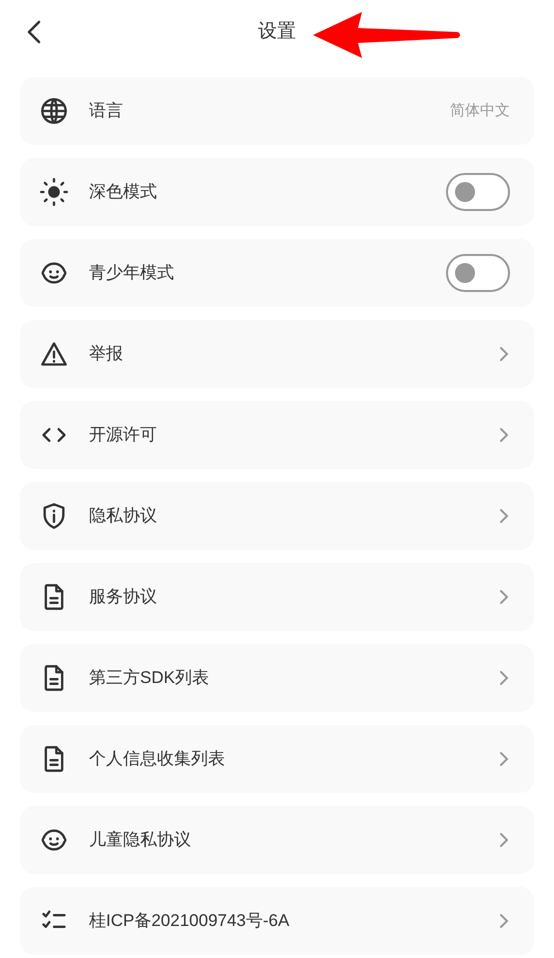 The image size is (554, 958). I want to click on settings-row: 隐私协议, so click(277, 516).